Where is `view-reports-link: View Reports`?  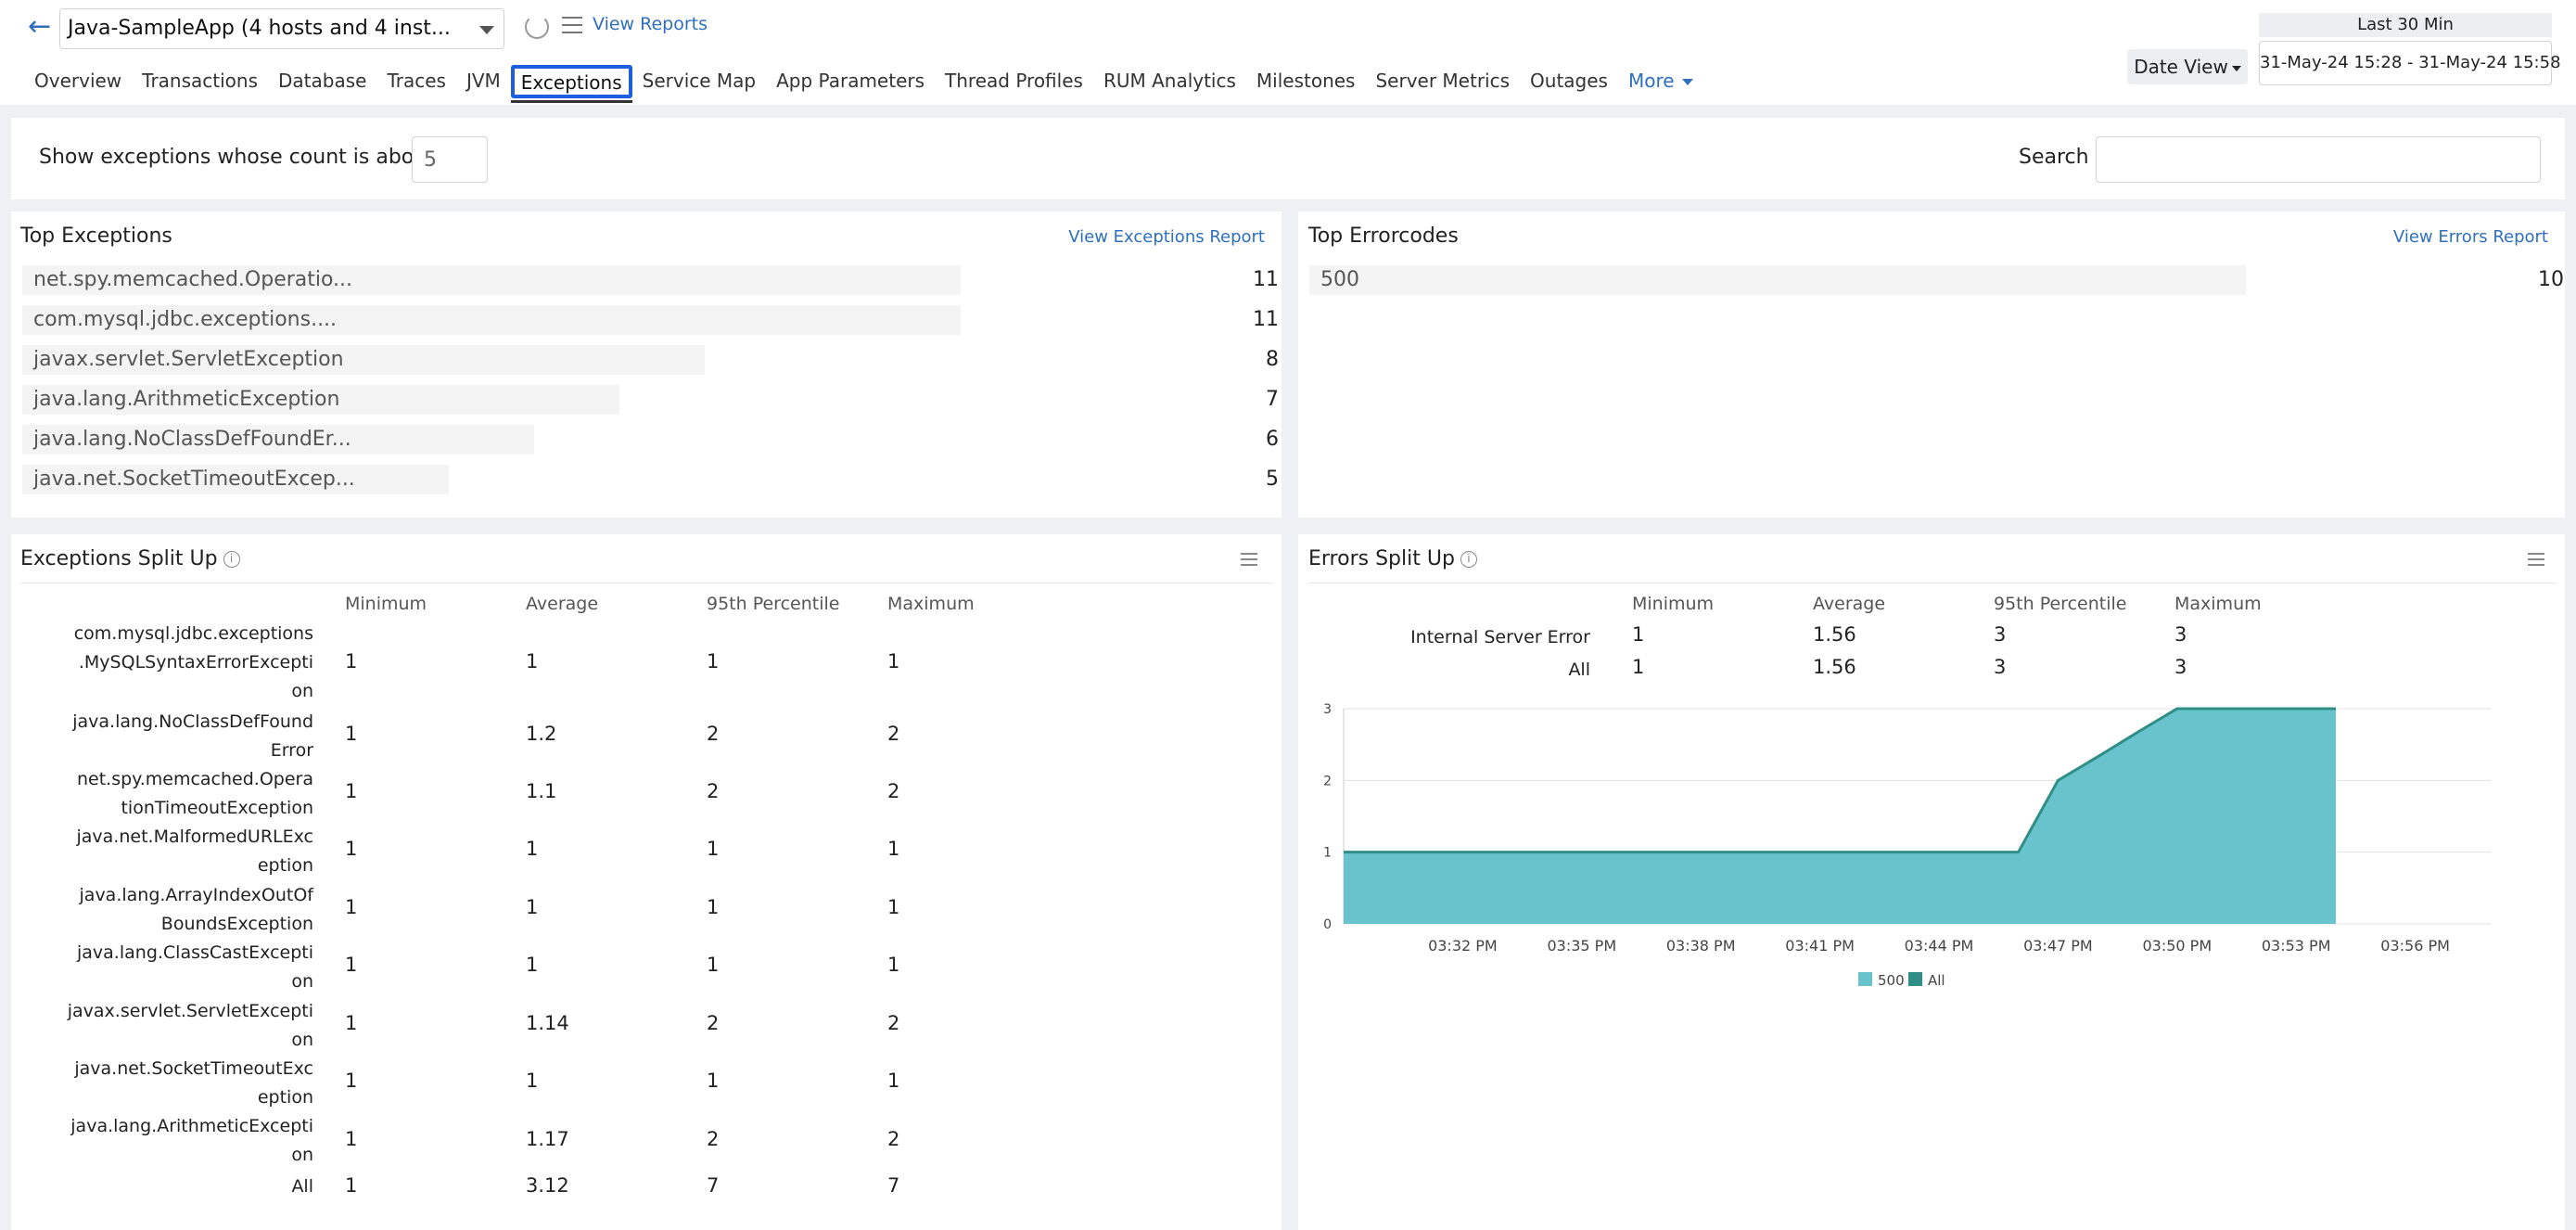
view-reports-link: View Reports is located at coordinates (650, 24).